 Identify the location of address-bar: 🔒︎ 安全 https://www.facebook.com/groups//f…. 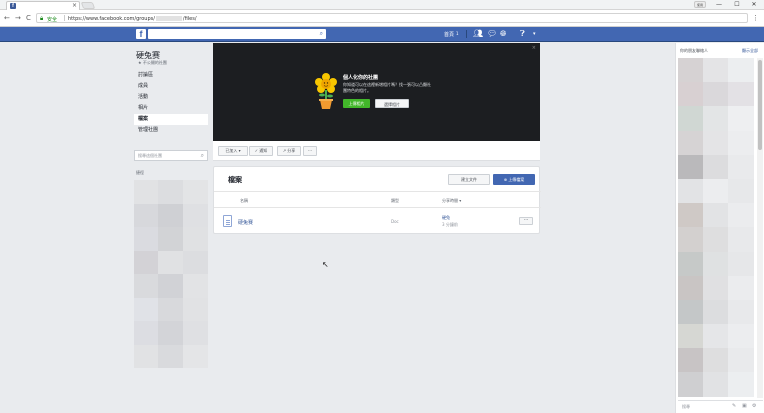
(392, 18).